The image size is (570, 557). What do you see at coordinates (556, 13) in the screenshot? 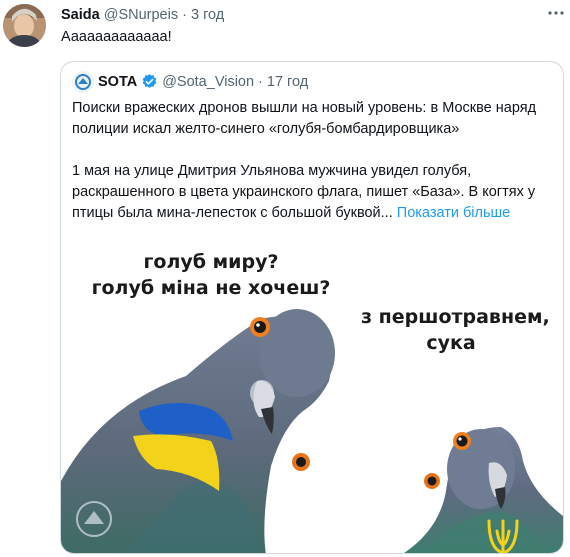
I see `more-icon` at bounding box center [556, 13].